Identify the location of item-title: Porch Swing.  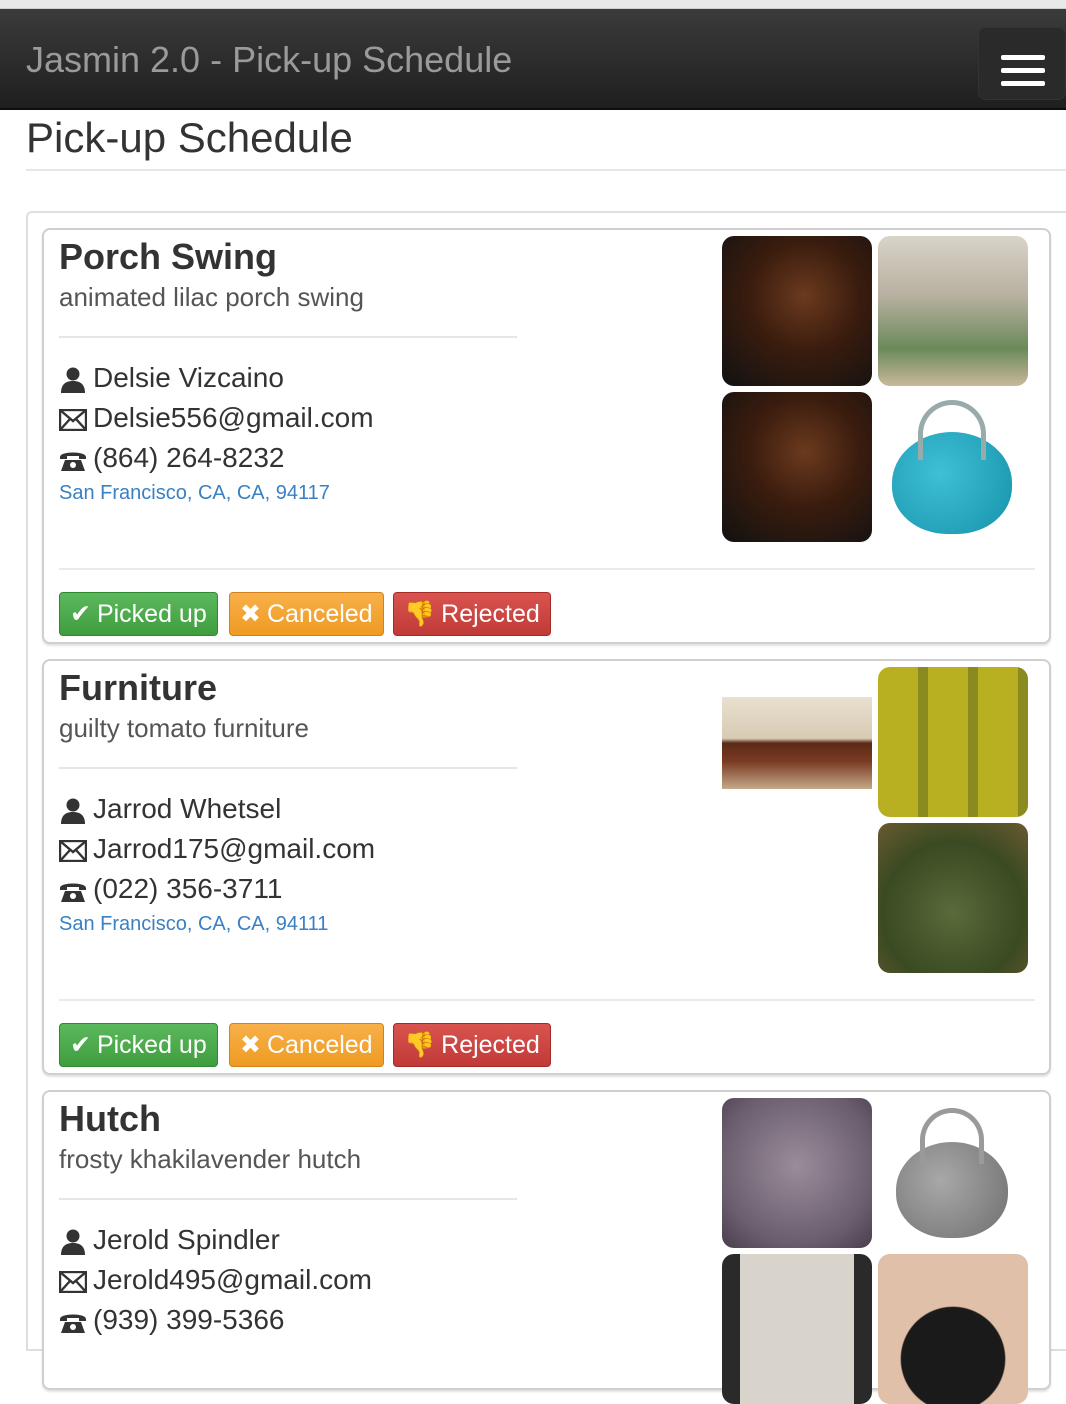
(168, 256).